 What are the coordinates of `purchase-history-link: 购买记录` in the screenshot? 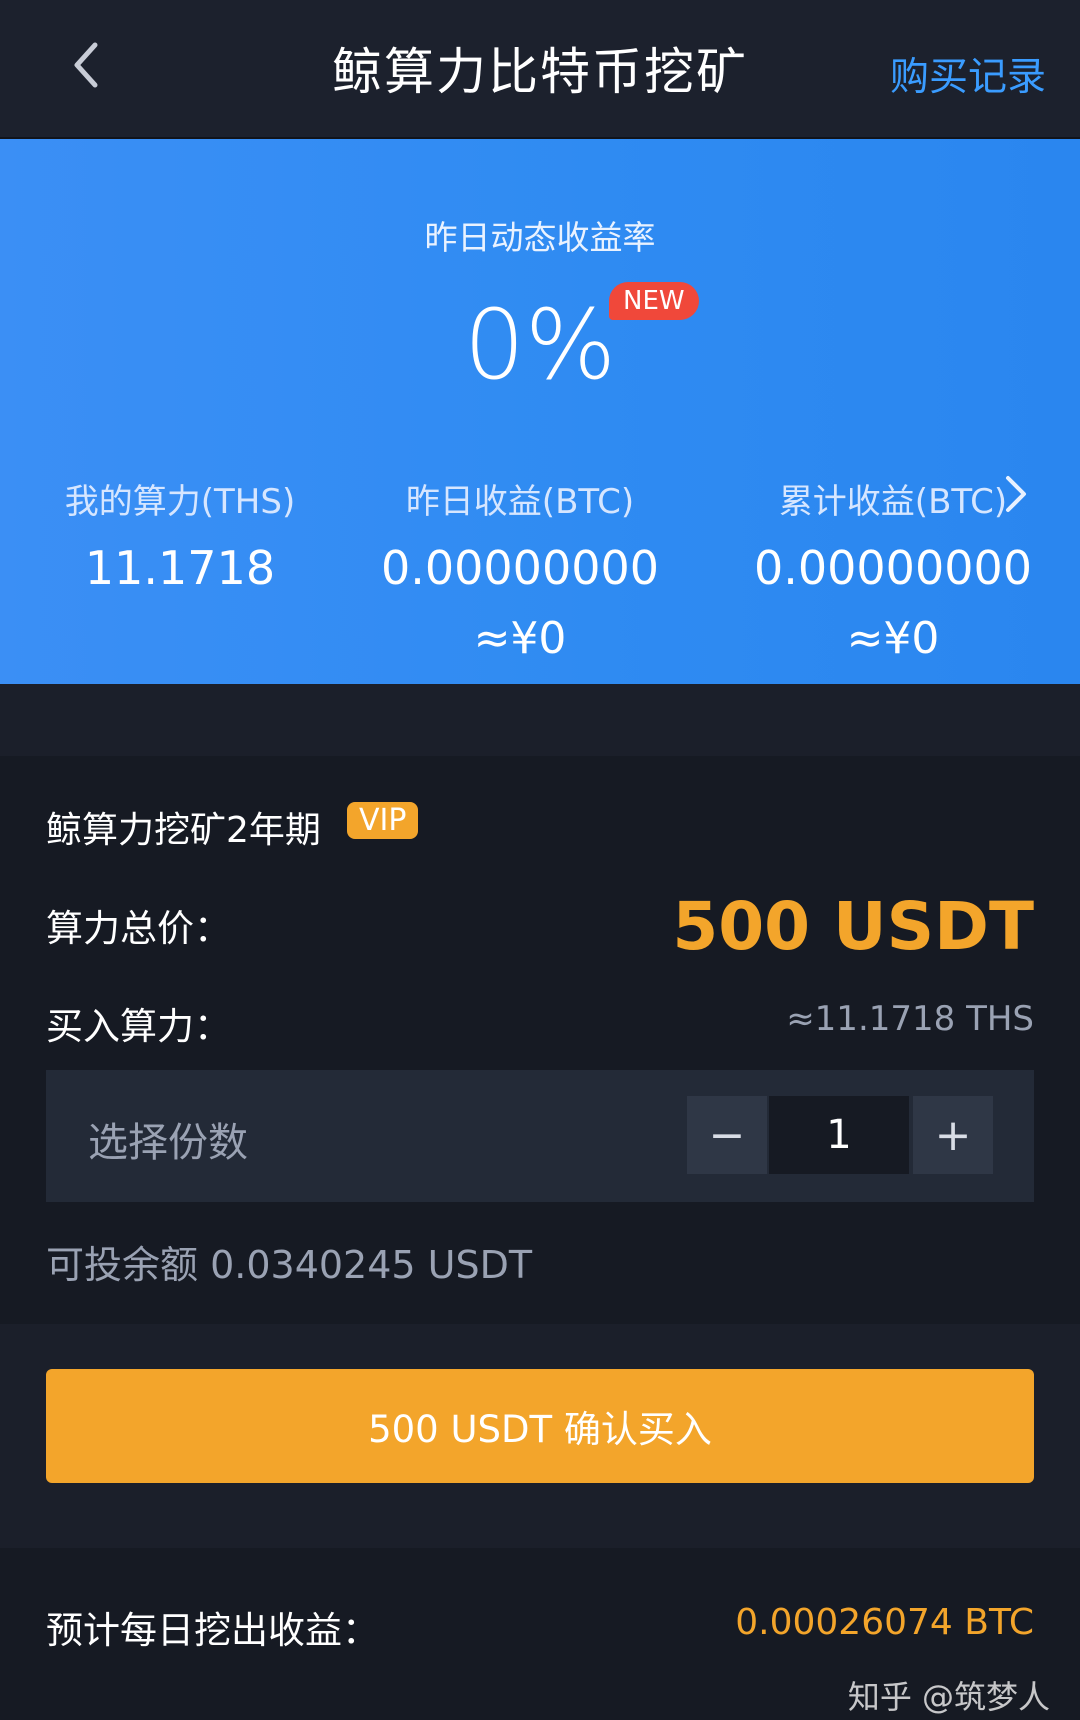 It's located at (968, 74).